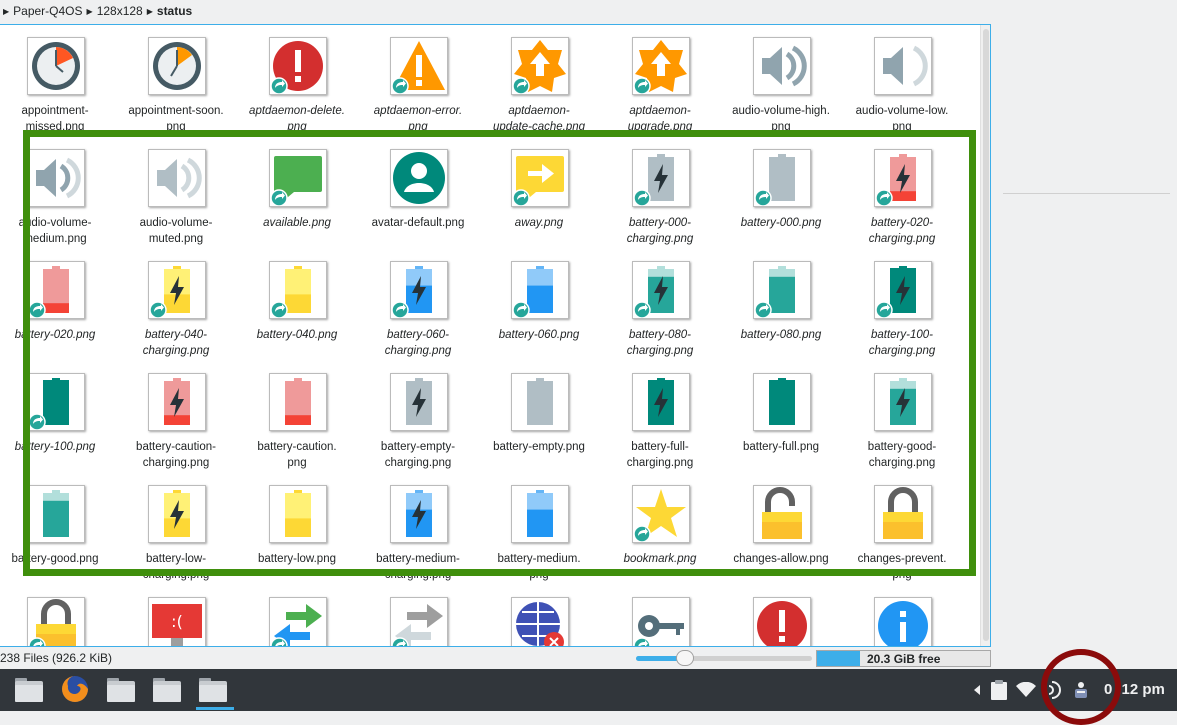 The height and width of the screenshot is (725, 1177). I want to click on file-item: battery-100.png, so click(57, 417).